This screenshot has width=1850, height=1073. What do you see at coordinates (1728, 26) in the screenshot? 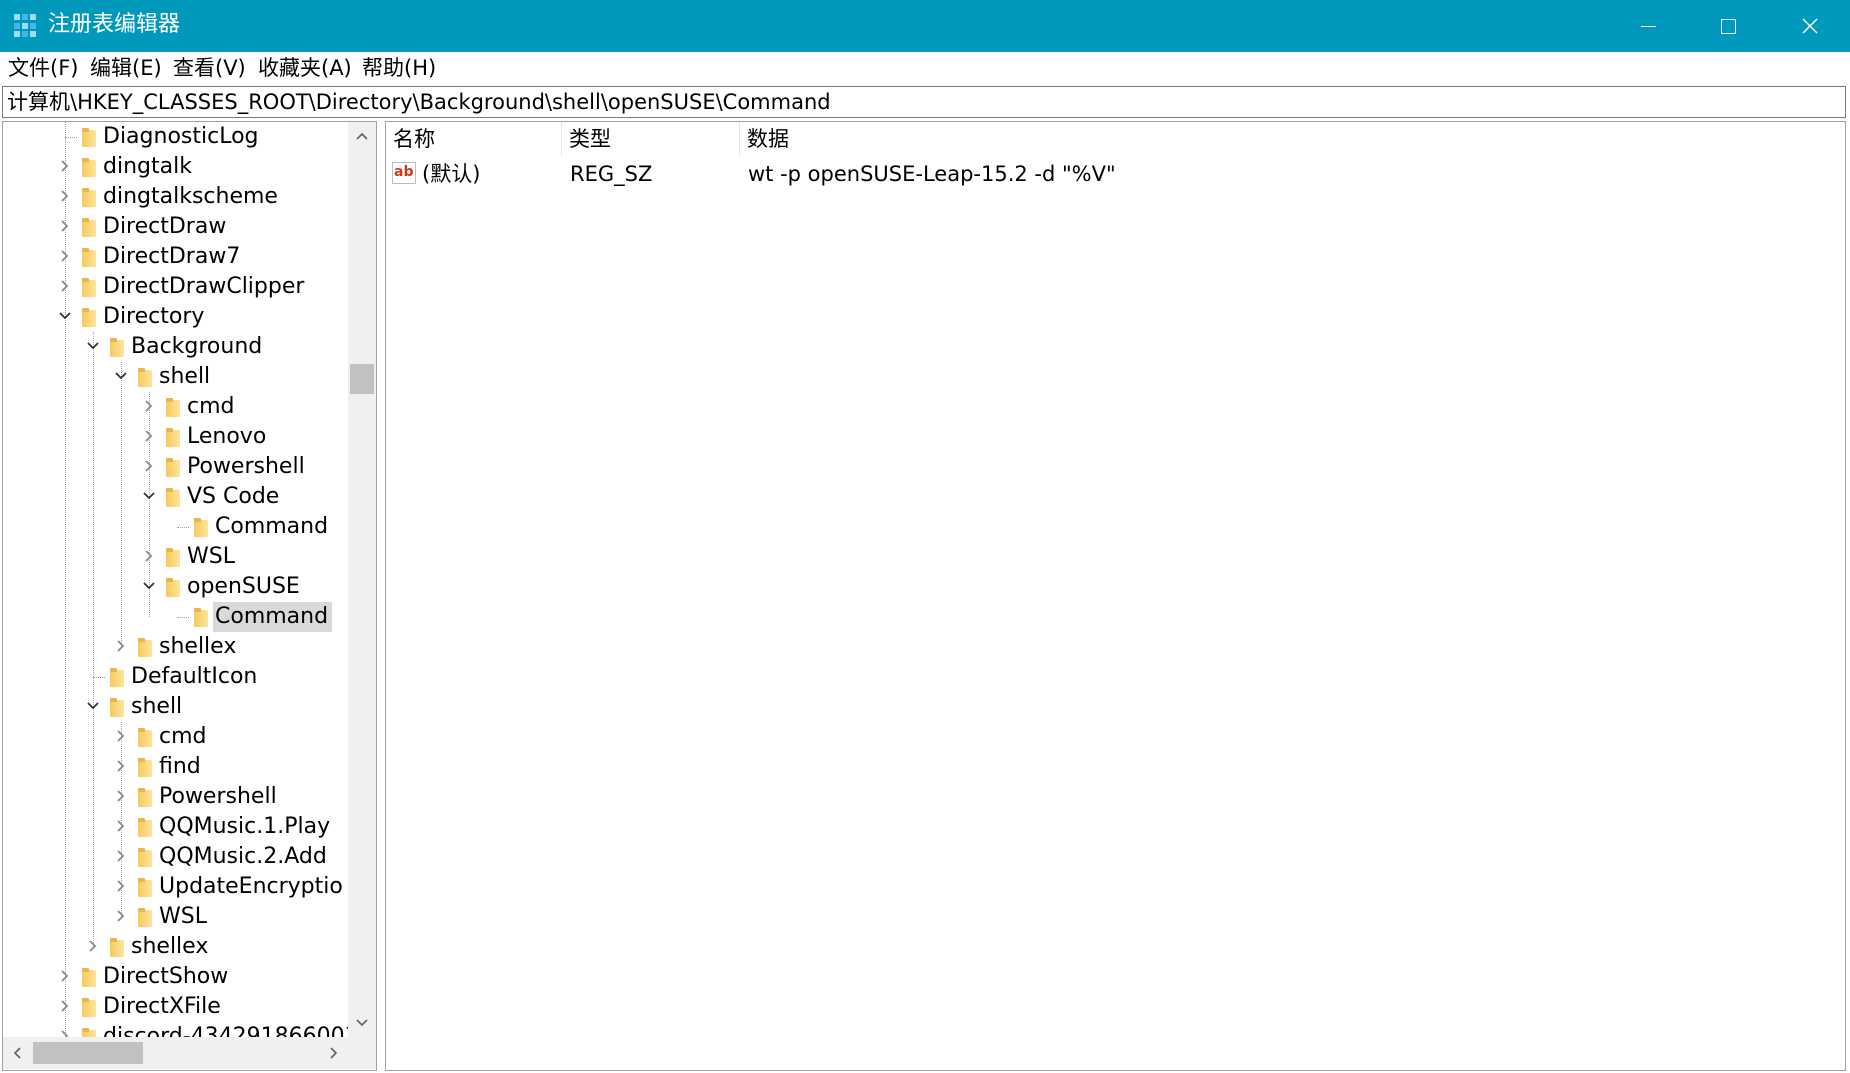
I see `maximize-button` at bounding box center [1728, 26].